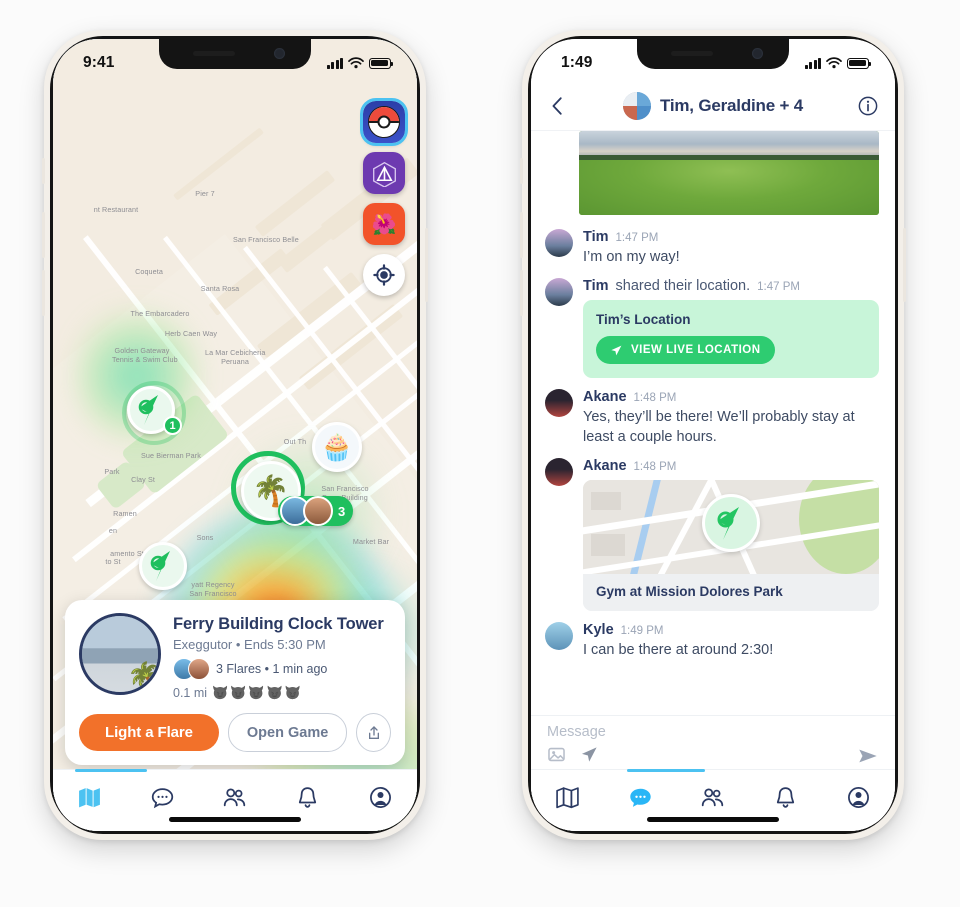 The height and width of the screenshot is (907, 960). I want to click on light-a-flare-button: Light a Flare, so click(149, 732).